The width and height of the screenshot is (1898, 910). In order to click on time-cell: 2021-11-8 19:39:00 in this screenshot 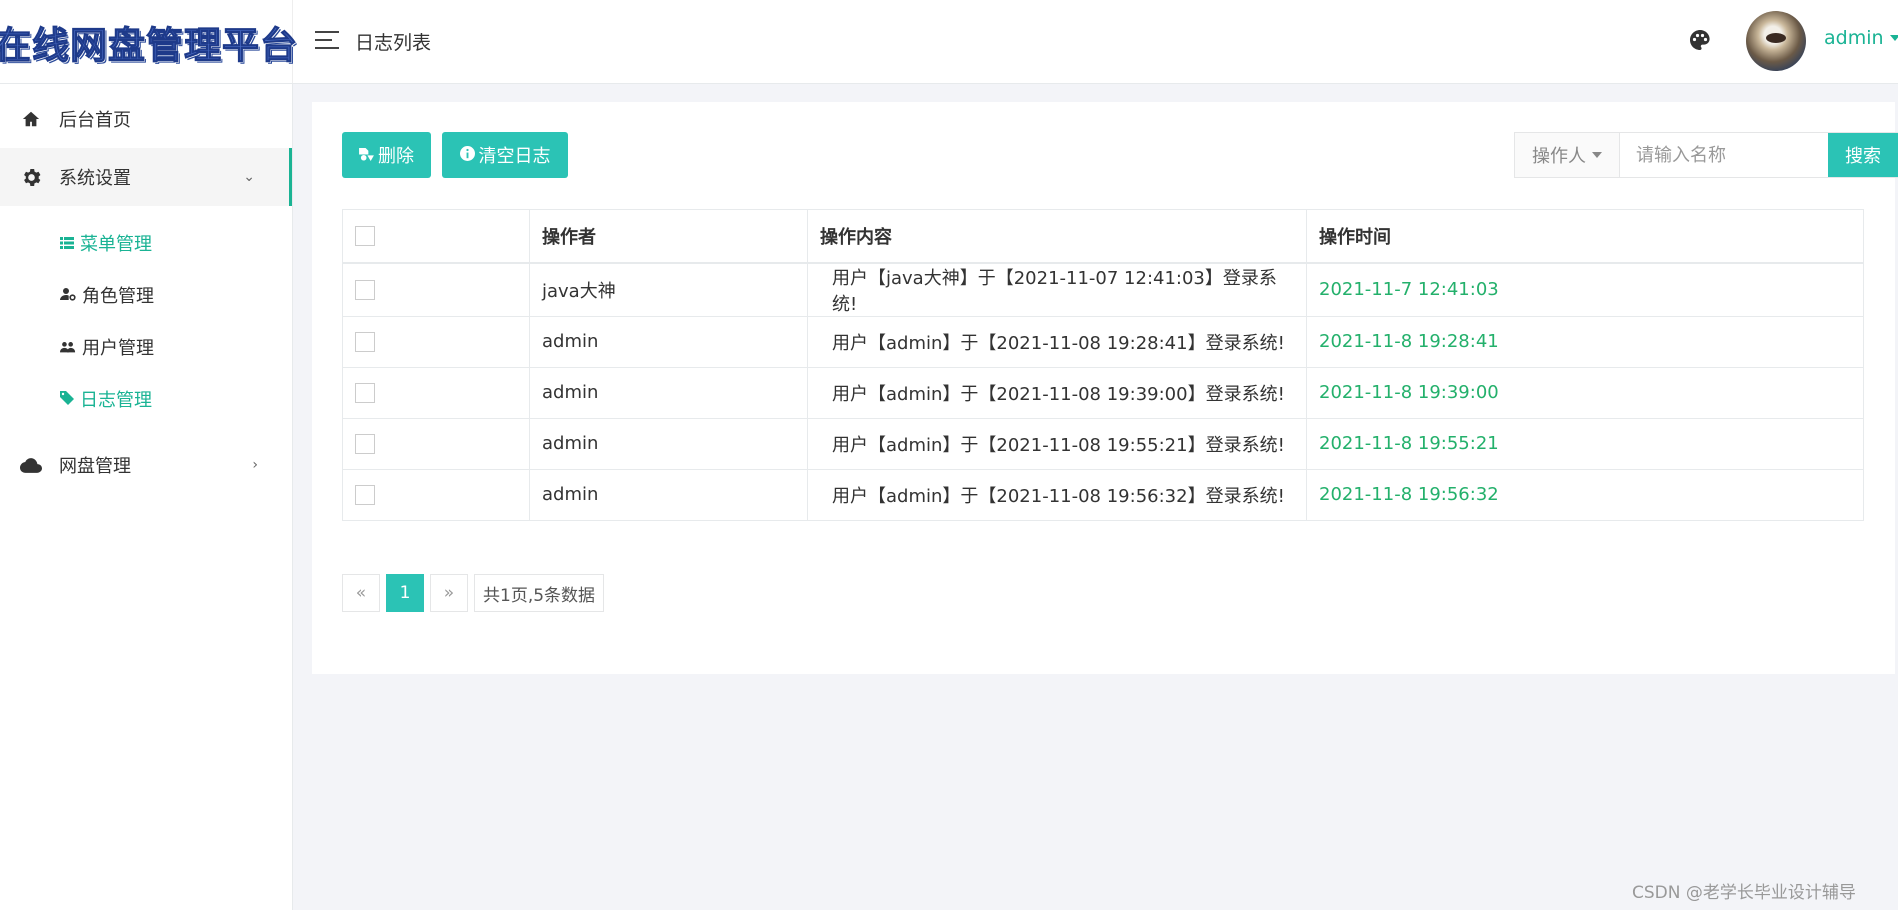, I will do `click(1585, 392)`.